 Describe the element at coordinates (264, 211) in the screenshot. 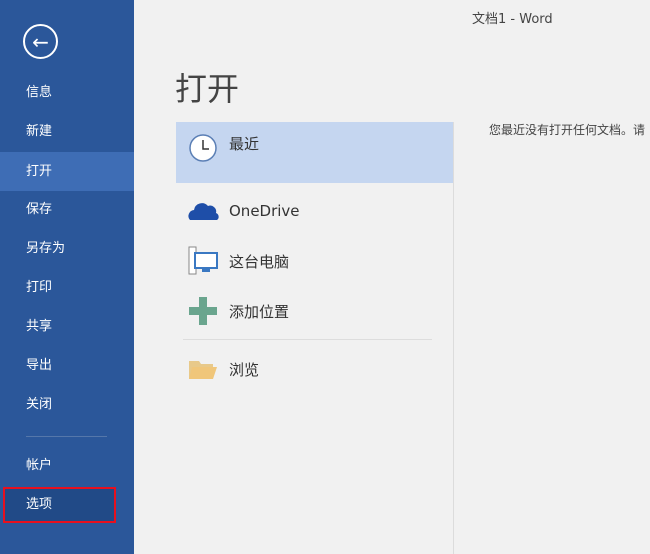

I see `location-label: OneDrive` at that location.